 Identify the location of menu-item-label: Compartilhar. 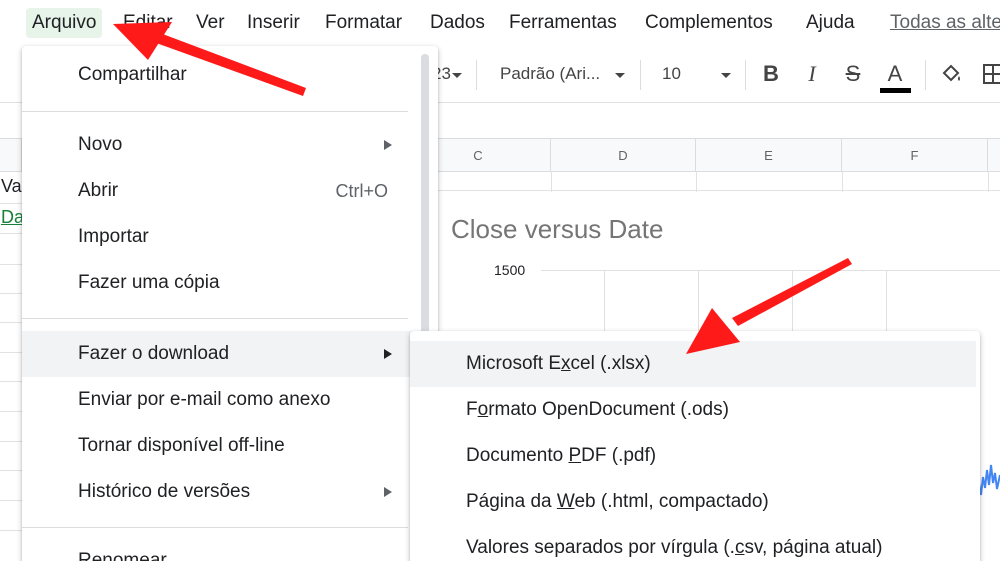
(132, 74).